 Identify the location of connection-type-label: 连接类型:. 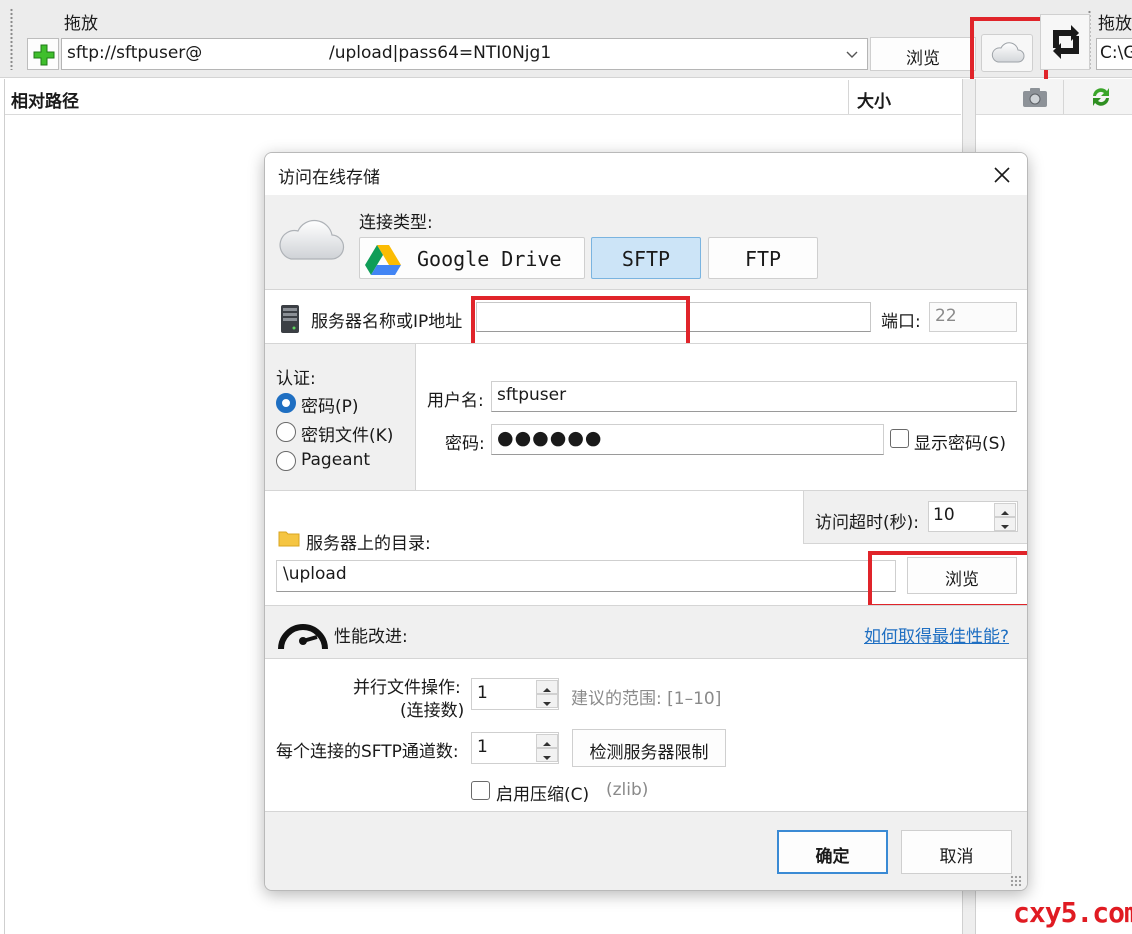
(396, 223).